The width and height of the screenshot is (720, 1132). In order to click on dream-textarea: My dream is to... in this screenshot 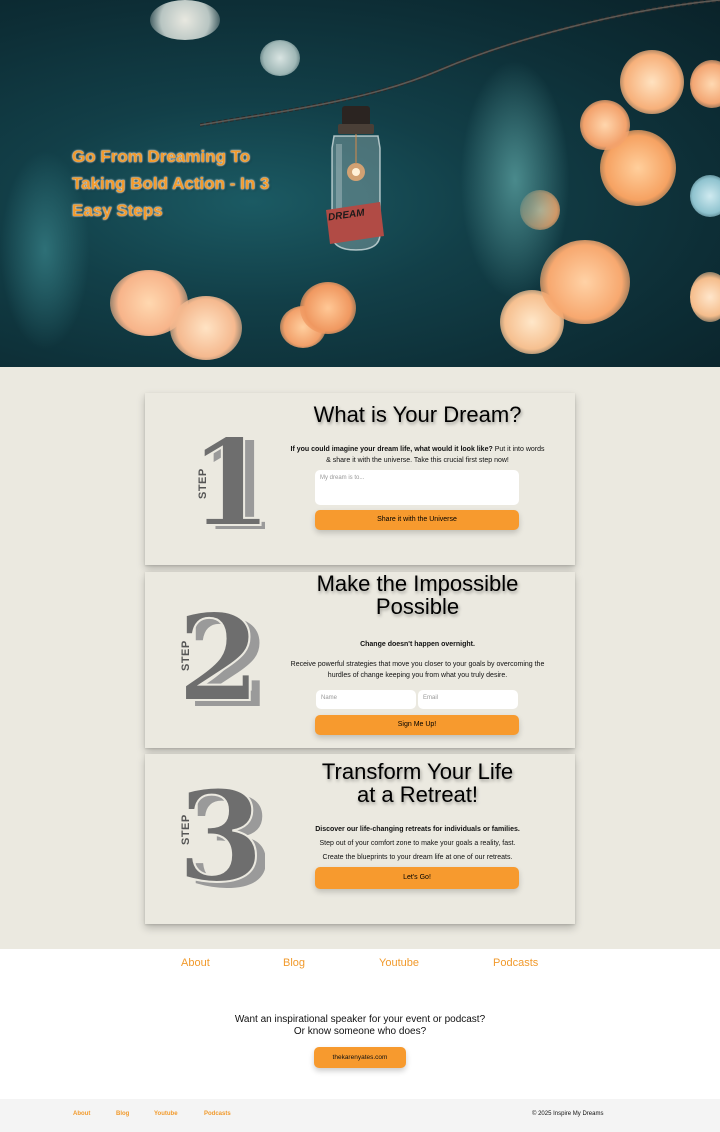, I will do `click(417, 487)`.